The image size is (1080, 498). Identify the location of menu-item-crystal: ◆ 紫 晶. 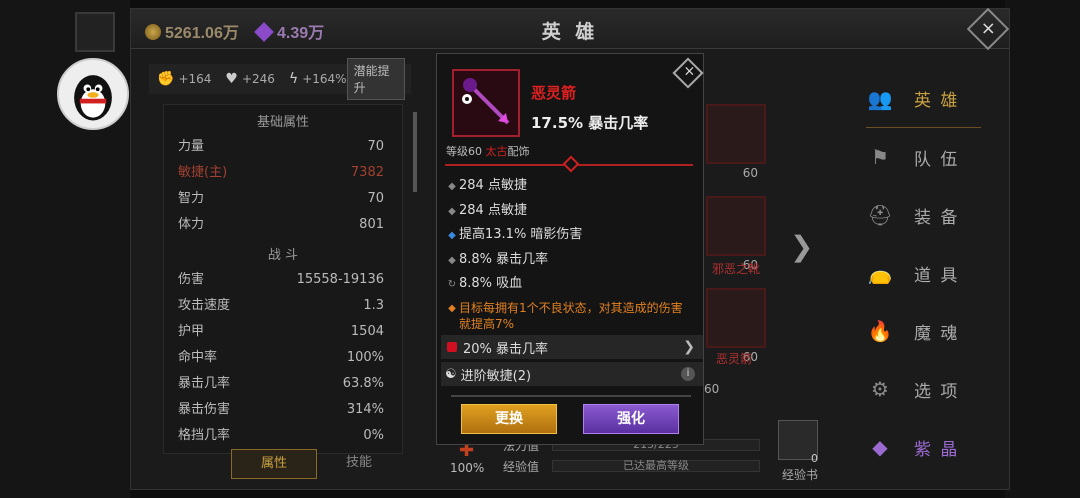
(923, 447).